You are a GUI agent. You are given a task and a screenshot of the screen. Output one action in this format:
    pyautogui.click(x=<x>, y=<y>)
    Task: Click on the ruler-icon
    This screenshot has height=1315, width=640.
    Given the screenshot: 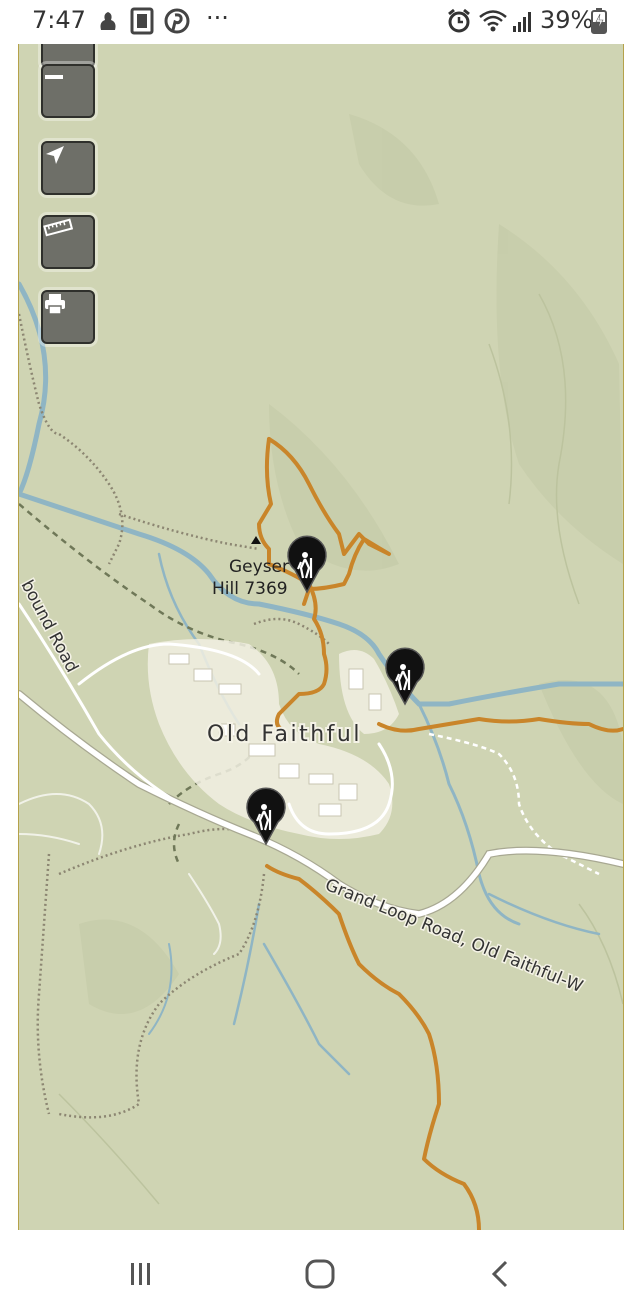 What is the action you would take?
    pyautogui.click(x=58, y=227)
    